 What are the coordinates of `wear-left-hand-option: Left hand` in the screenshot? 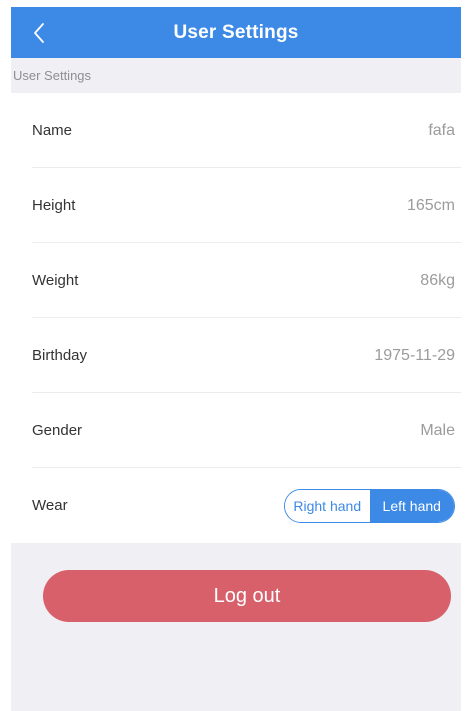 It's located at (411, 505).